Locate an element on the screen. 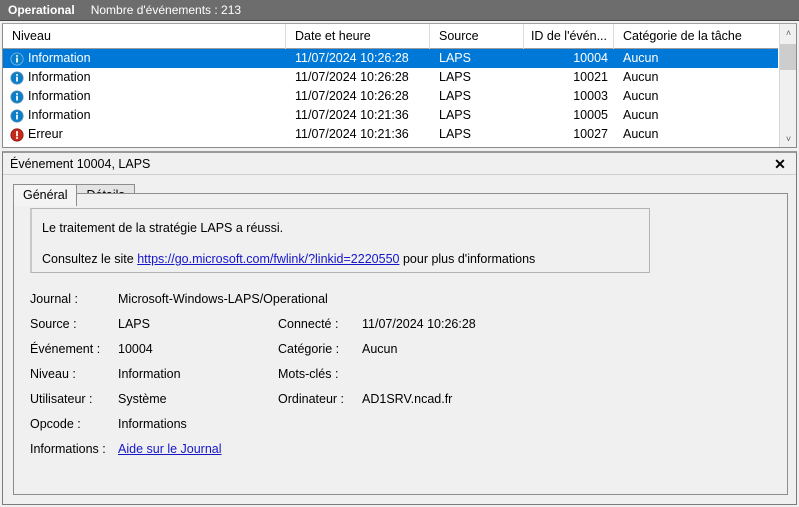  value-opcode: Informations is located at coordinates (152, 423).